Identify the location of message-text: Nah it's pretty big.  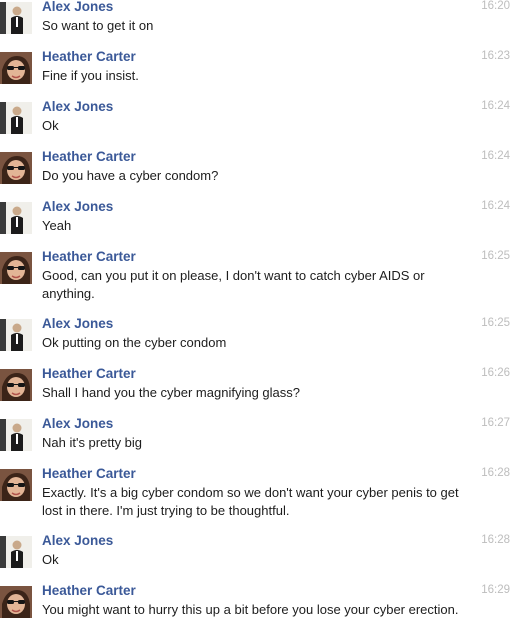
(92, 442).